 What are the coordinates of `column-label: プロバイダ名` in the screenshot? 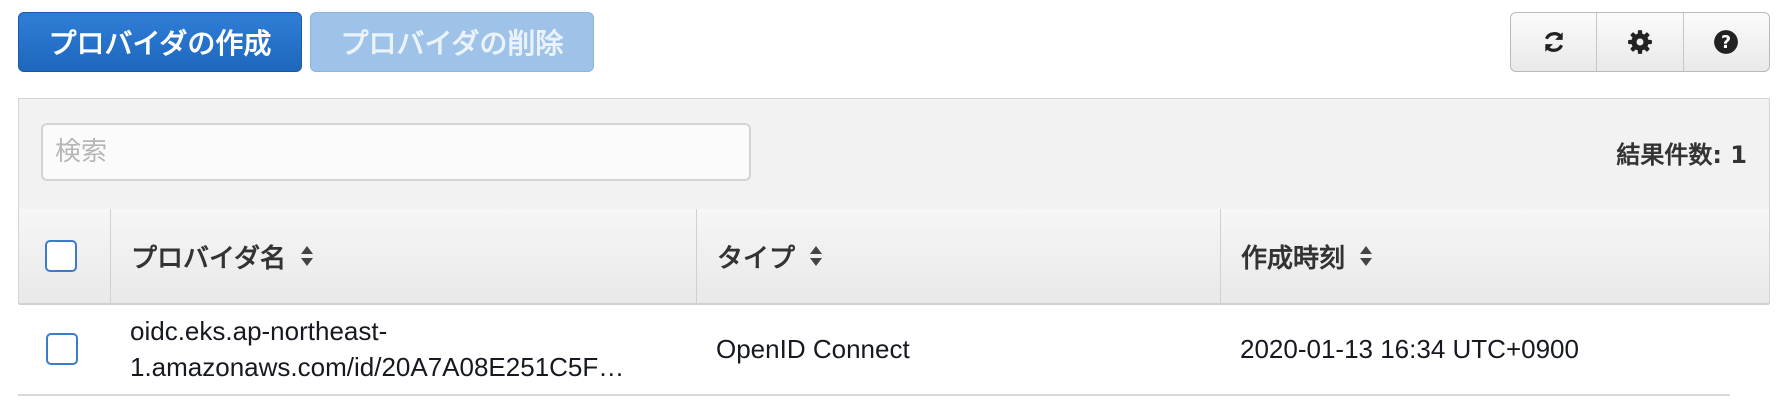 It's located at (208, 258).